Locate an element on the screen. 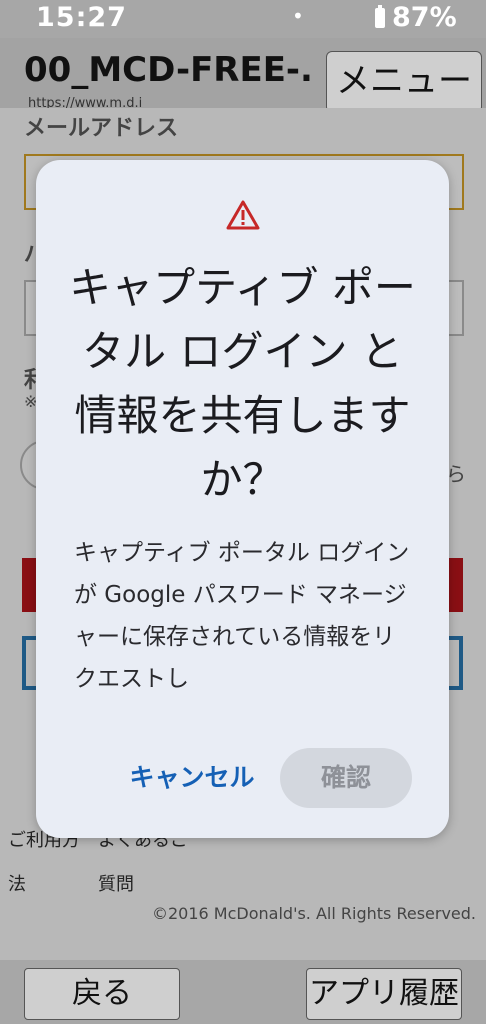  copyright-text: ©2016 McDonald's. All Rights Reserved. is located at coordinates (314, 913).